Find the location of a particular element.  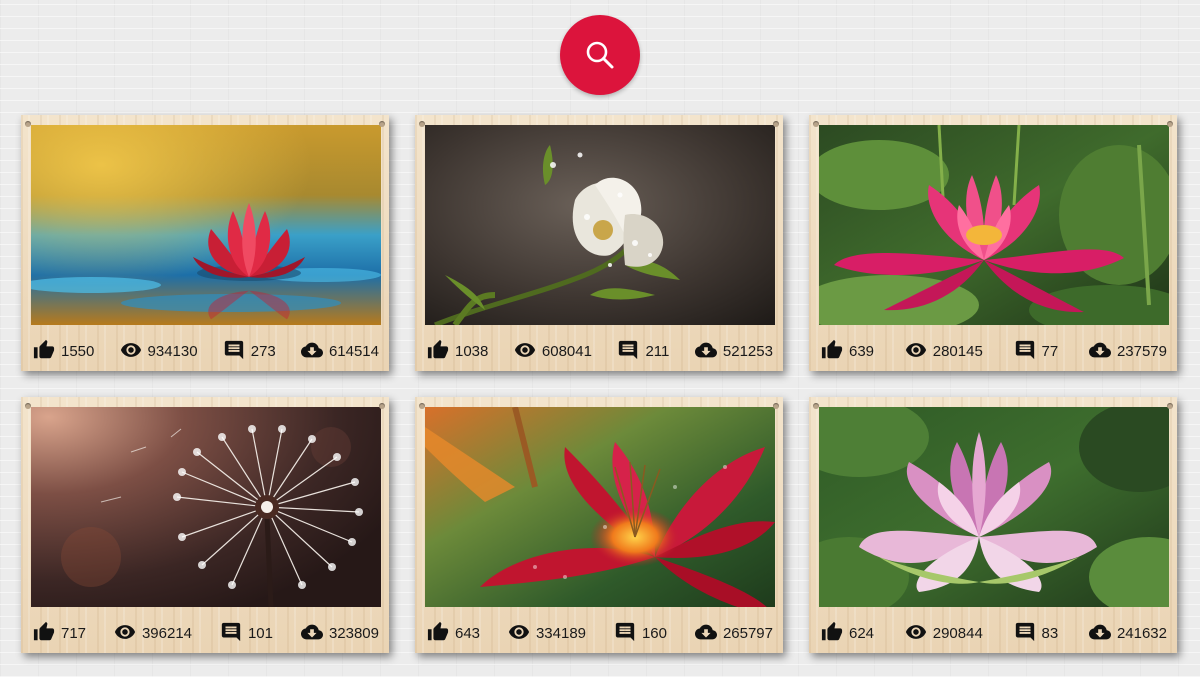

comments-stat: 83 is located at coordinates (1036, 632).